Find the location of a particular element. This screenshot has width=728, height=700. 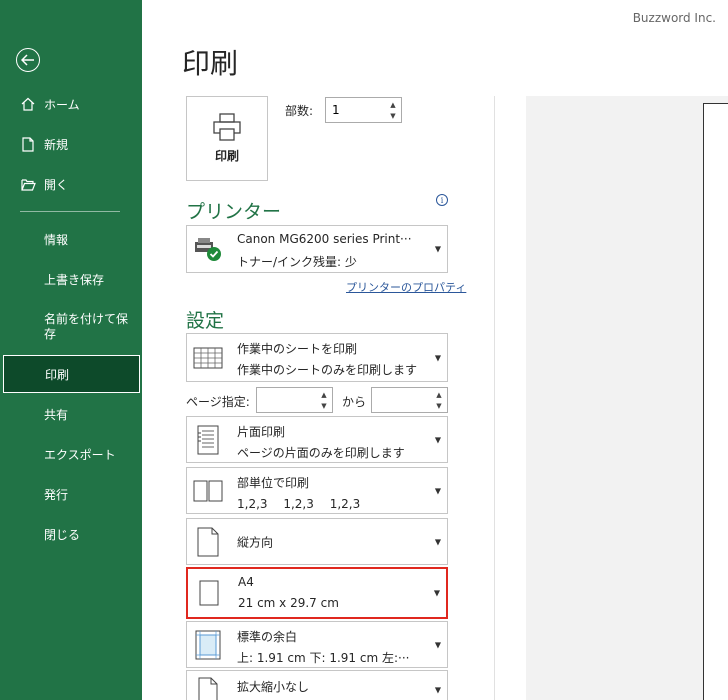

print-preview-page is located at coordinates (715, 401).